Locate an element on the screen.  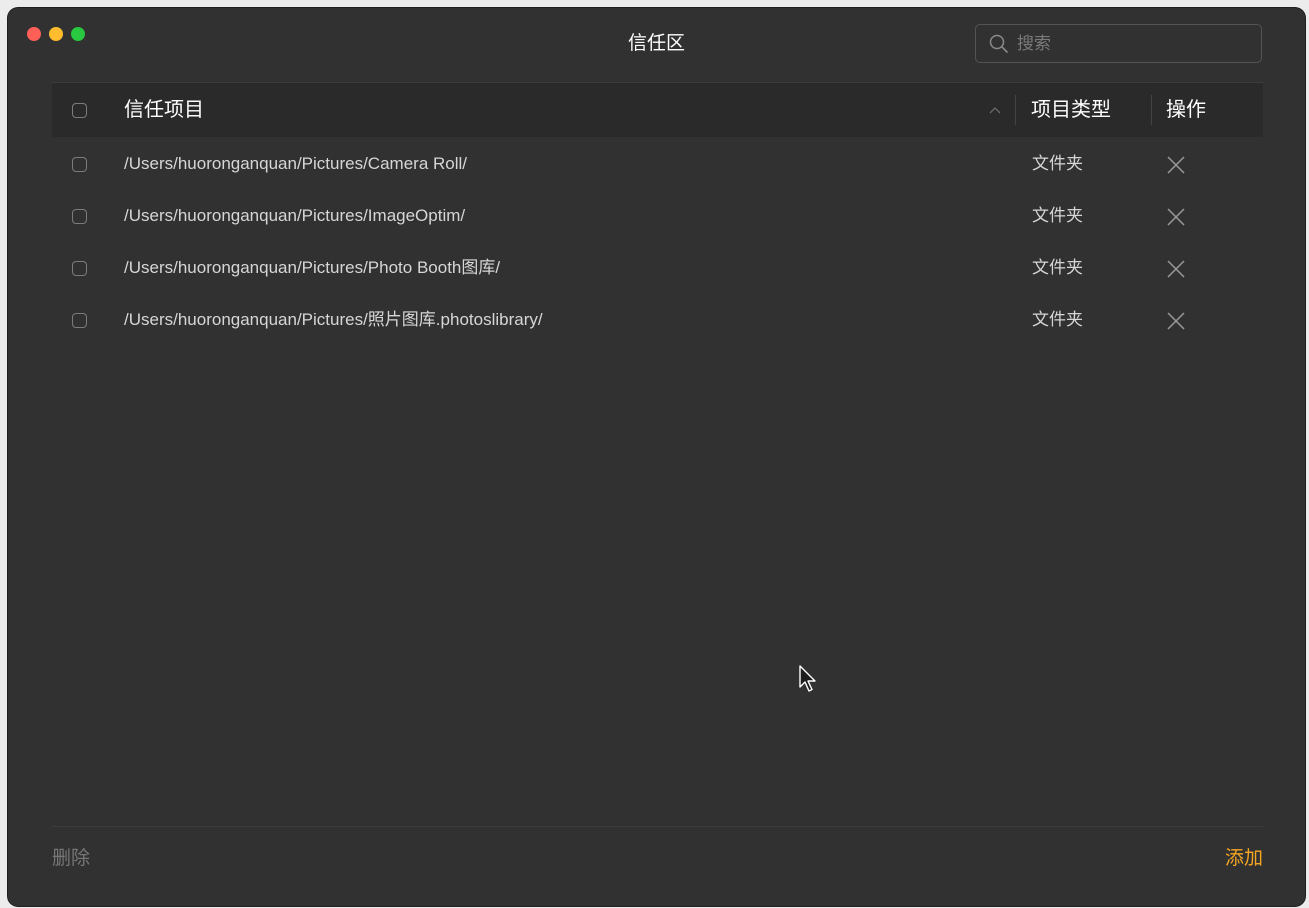
column-header-item: 信任项目 is located at coordinates (164, 110).